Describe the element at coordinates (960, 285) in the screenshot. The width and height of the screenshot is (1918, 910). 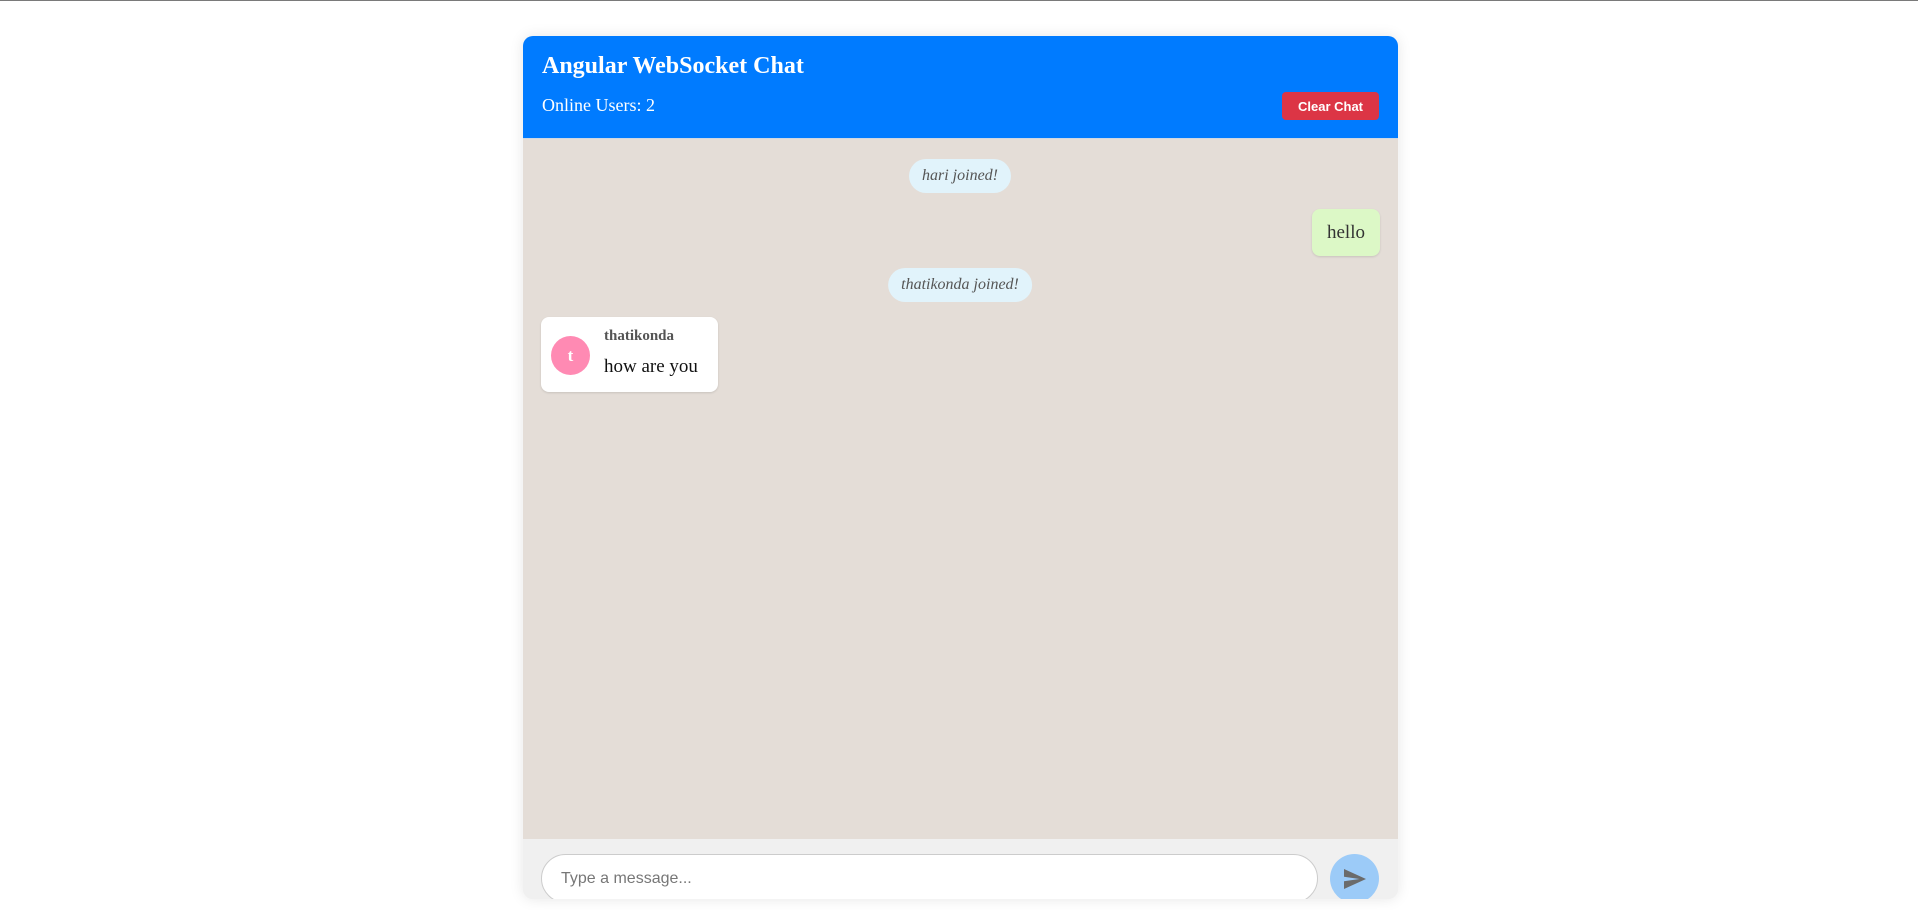
I see `system-message: thatikonda joined!` at that location.